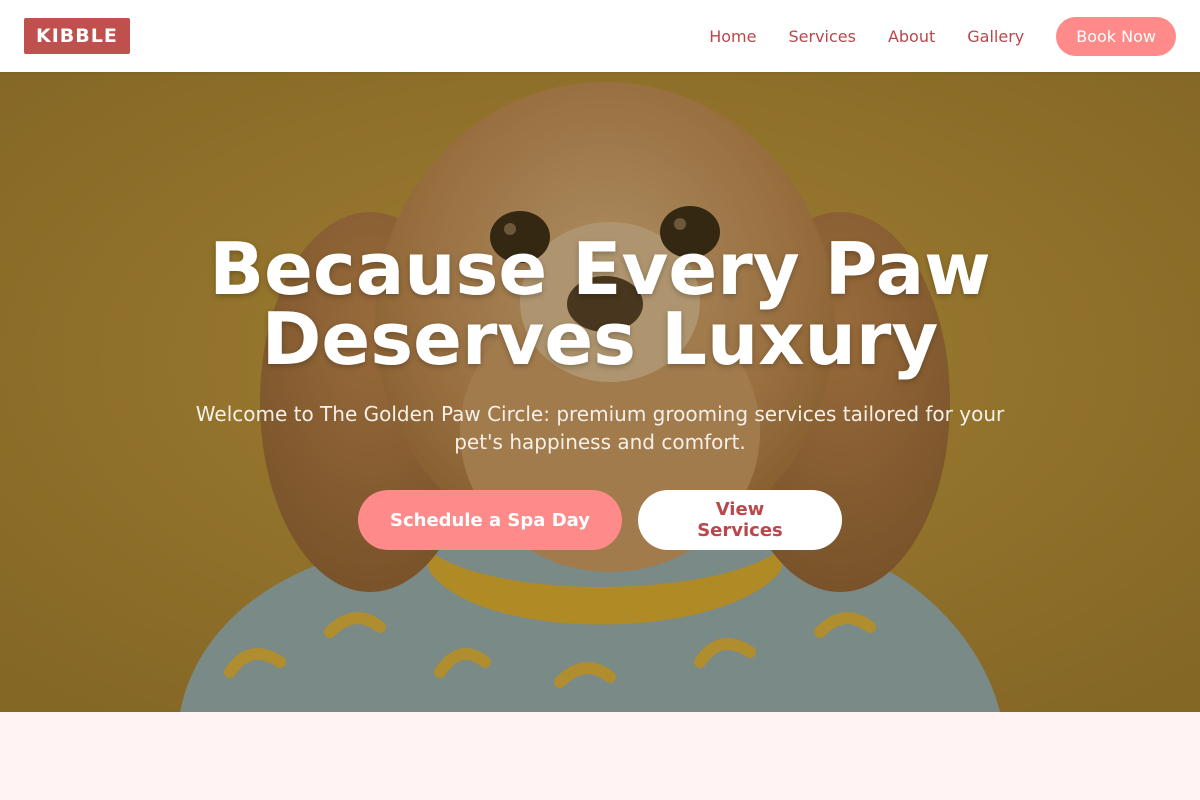 The width and height of the screenshot is (1200, 800). Describe the element at coordinates (600, 339) in the screenshot. I see `hero-title-line-2: Deserves Luxury` at that location.